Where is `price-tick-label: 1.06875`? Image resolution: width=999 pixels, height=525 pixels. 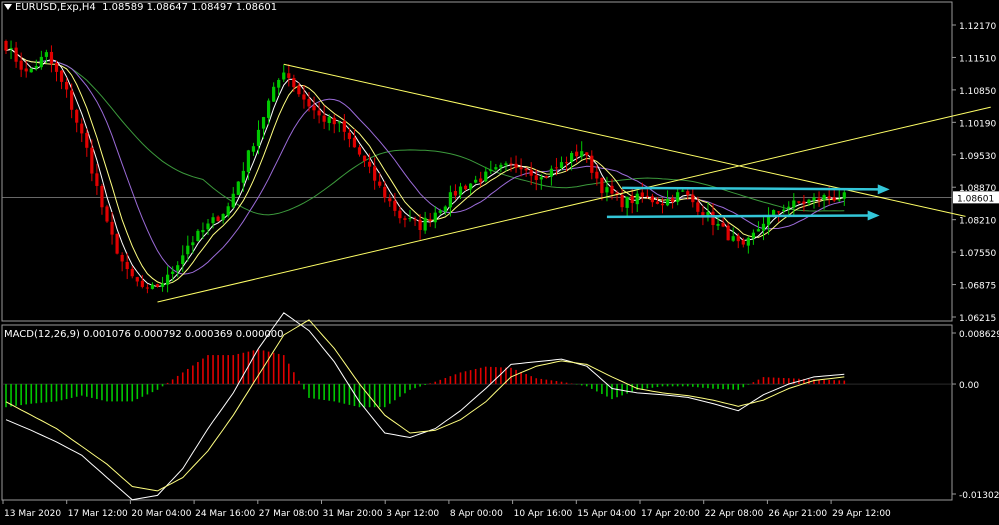 price-tick-label: 1.06875 is located at coordinates (977, 287).